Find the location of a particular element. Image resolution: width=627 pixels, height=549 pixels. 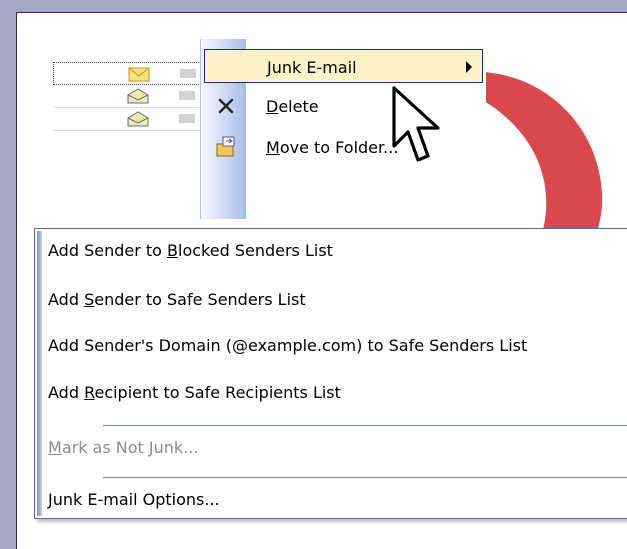

move-to-folder-icon is located at coordinates (225, 146).